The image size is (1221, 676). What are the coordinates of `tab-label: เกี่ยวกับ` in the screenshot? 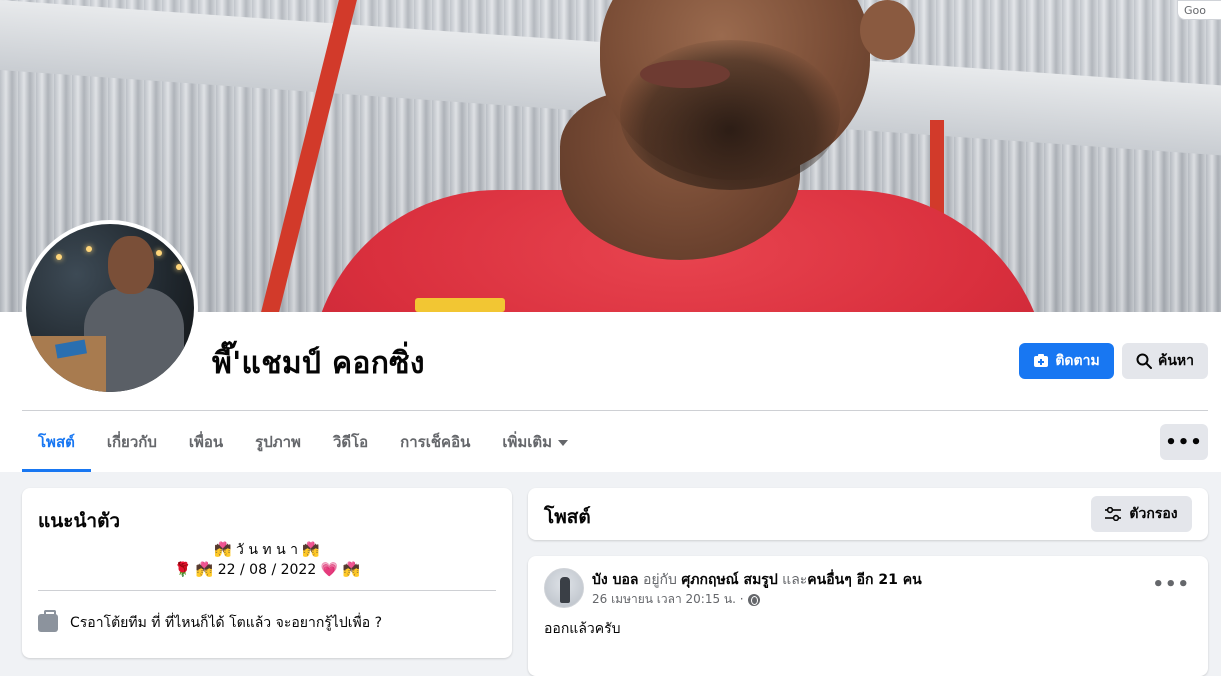 It's located at (131, 441).